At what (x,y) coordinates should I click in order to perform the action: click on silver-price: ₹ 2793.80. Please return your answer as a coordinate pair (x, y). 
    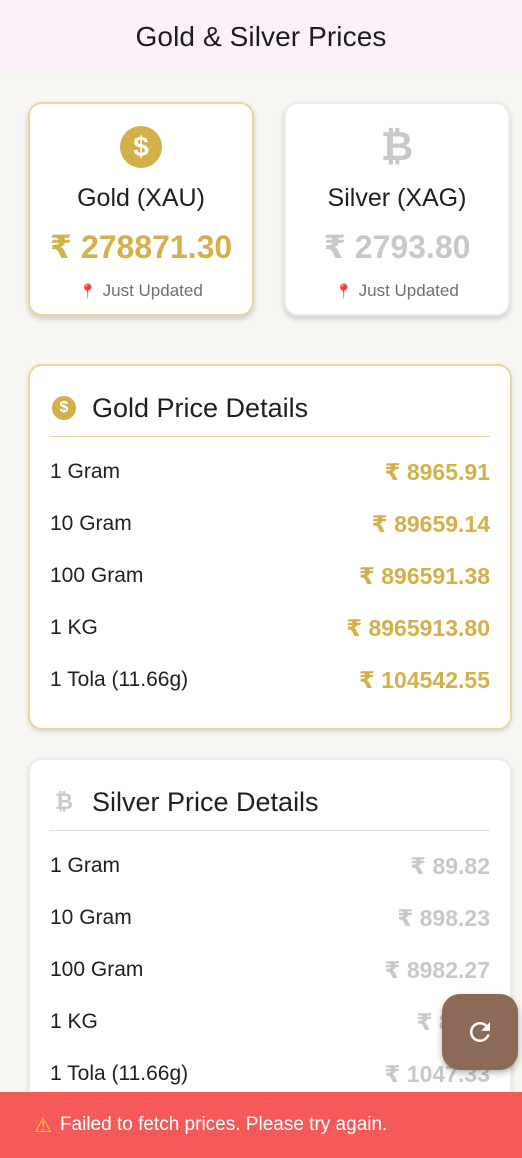
    Looking at the image, I should click on (397, 247).